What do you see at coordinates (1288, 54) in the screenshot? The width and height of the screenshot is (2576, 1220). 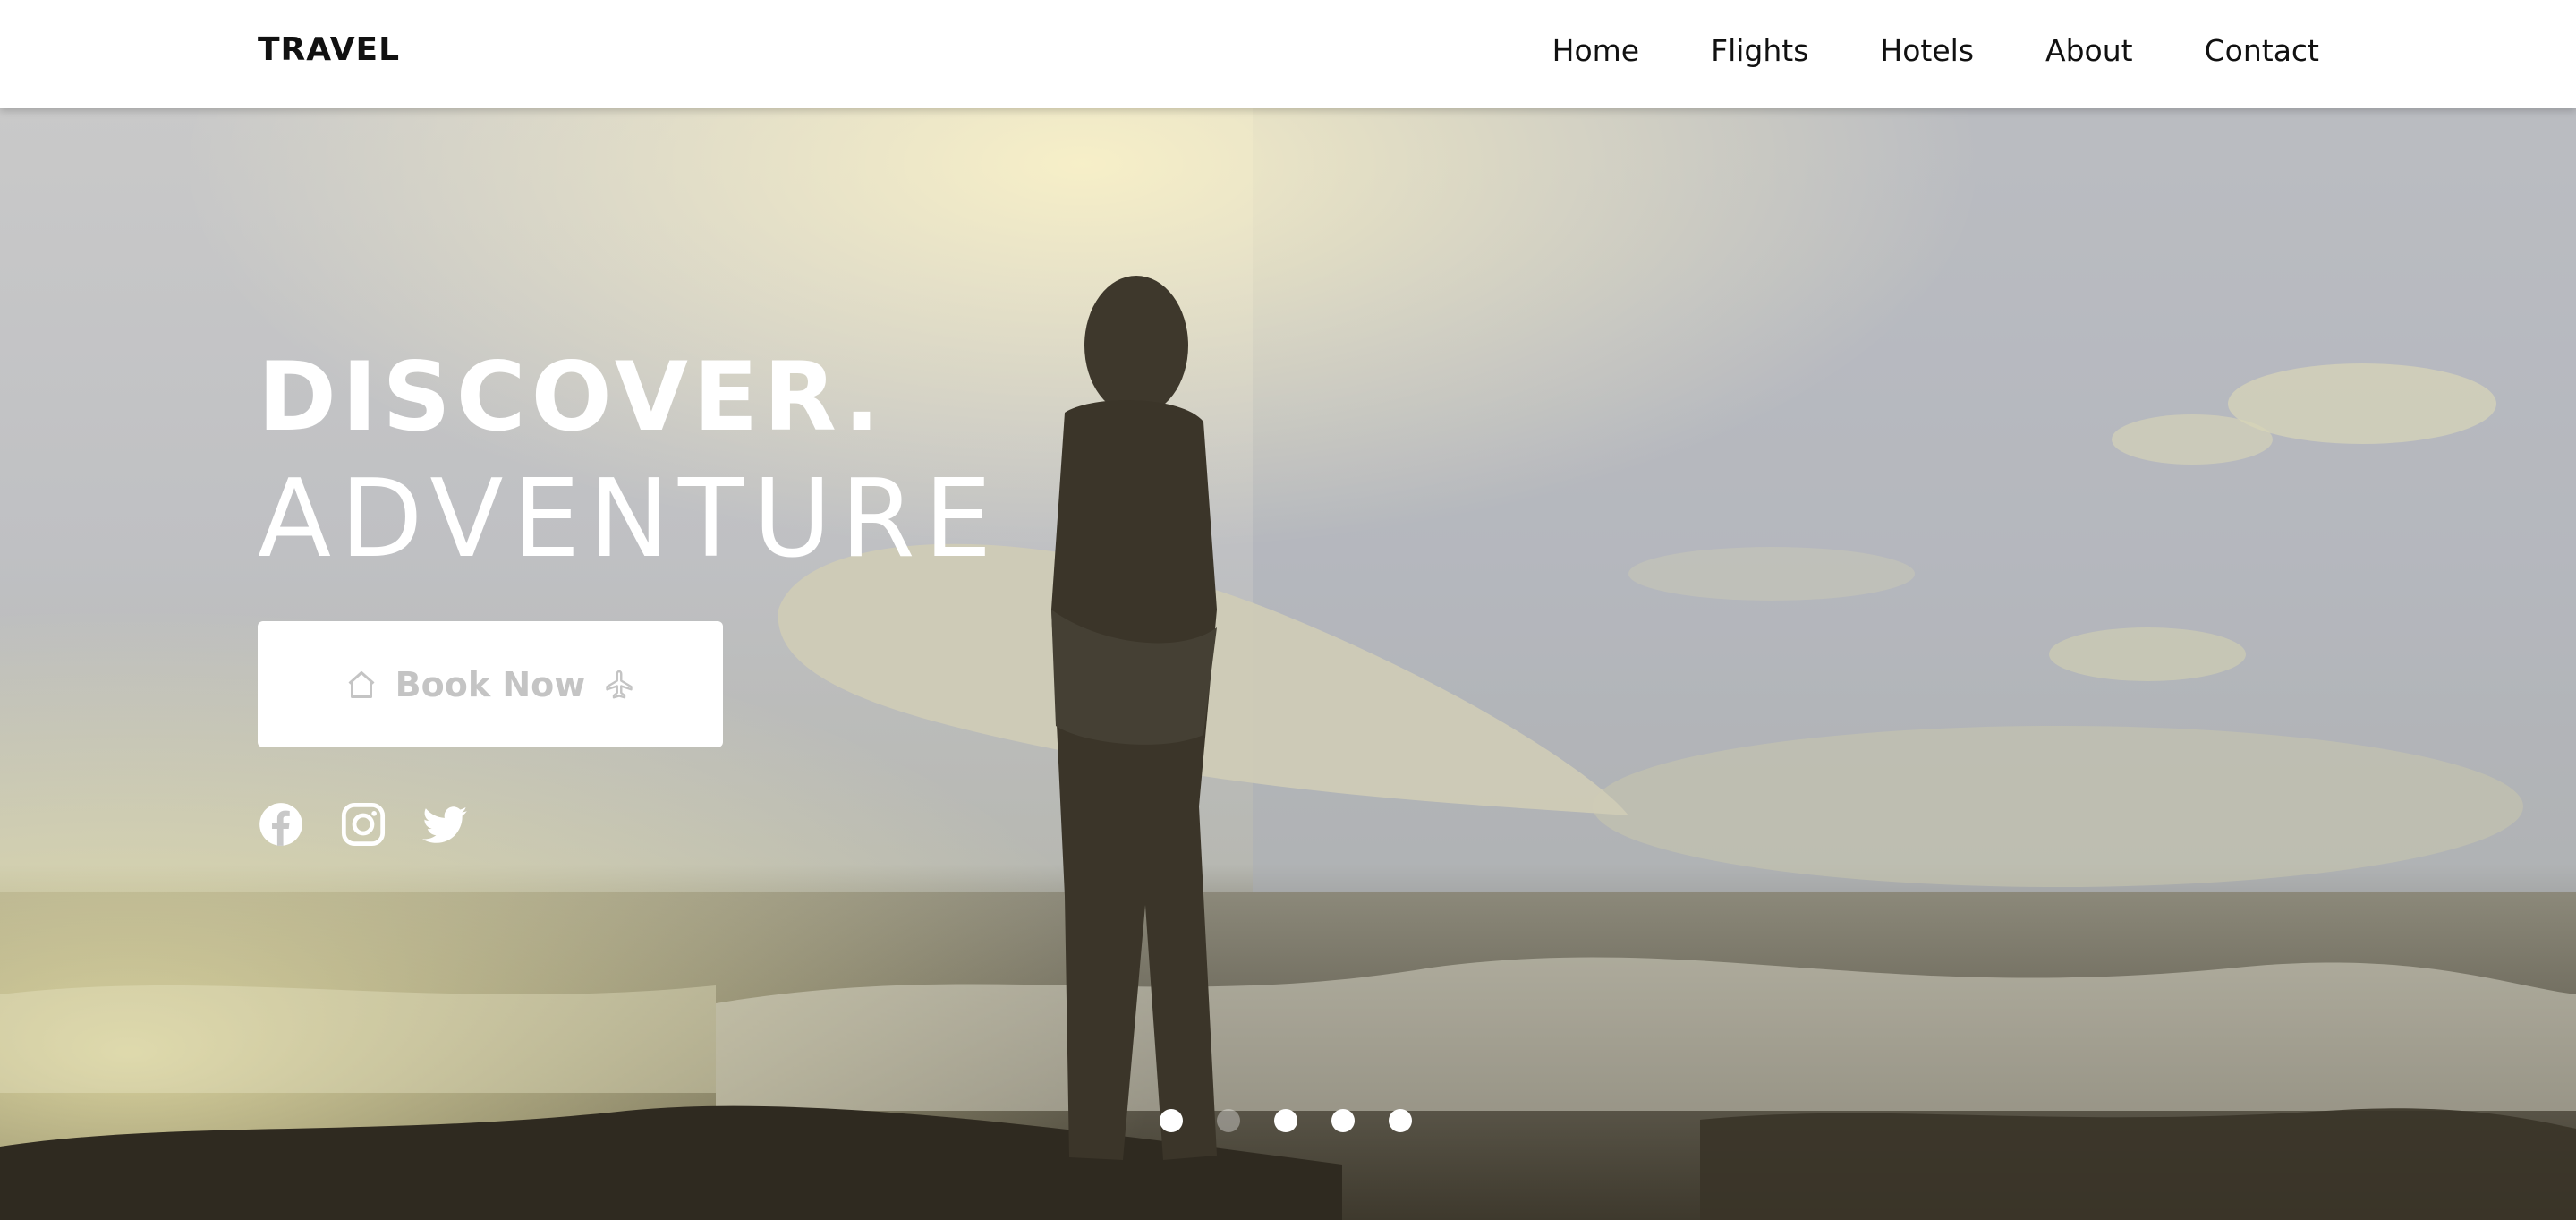 I see `navbar: TRAVEL Home Flights Hotels About Contact` at bounding box center [1288, 54].